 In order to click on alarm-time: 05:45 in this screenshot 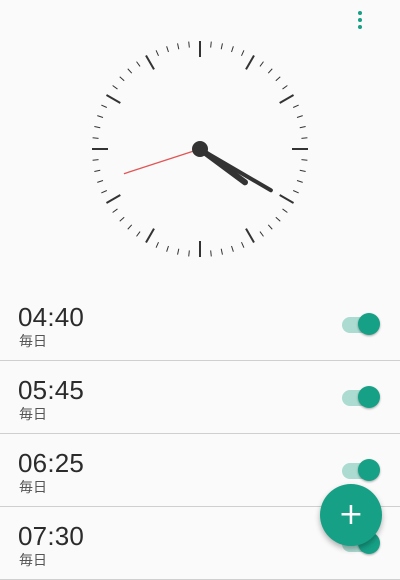, I will do `click(51, 390)`.